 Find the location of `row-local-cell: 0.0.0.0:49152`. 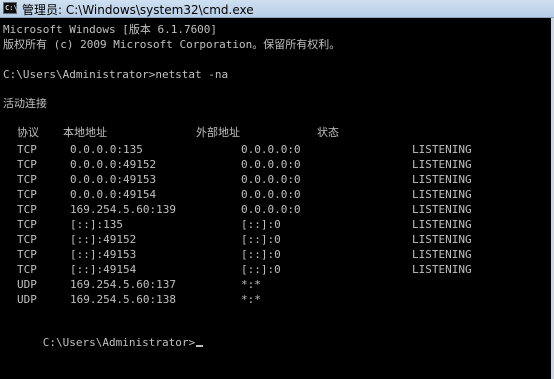

row-local-cell: 0.0.0.0:49152 is located at coordinates (113, 164).